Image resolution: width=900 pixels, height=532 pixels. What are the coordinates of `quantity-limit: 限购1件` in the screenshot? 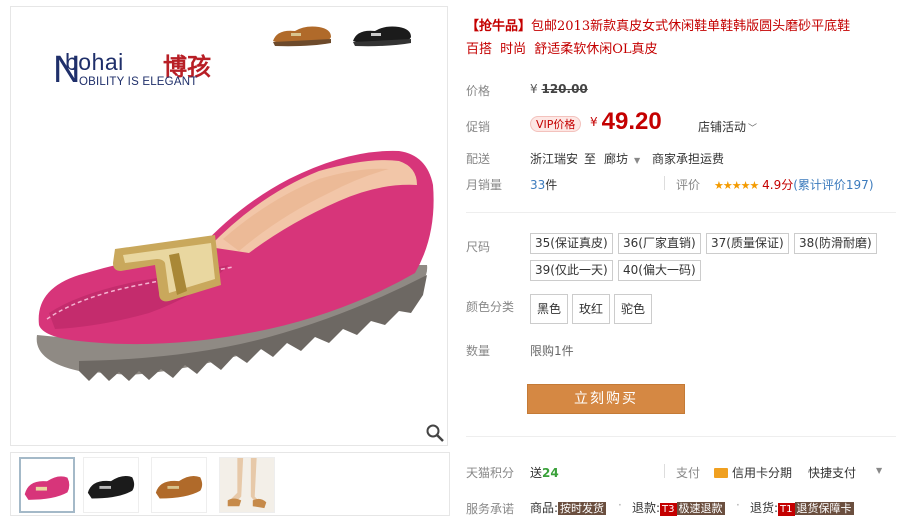 It's located at (552, 351).